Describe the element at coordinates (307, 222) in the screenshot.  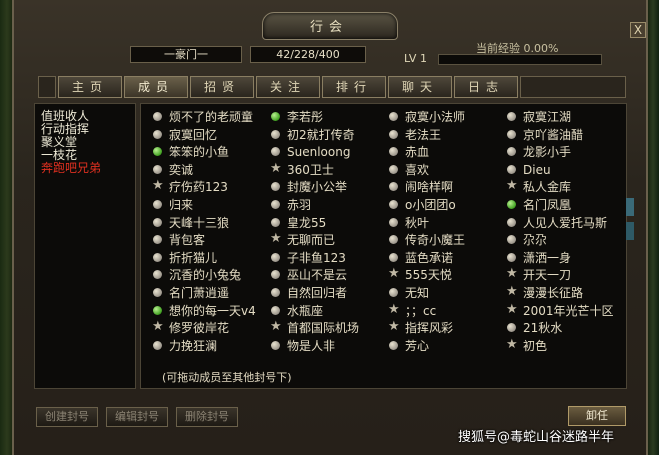
I see `member-name: 皇龙55` at that location.